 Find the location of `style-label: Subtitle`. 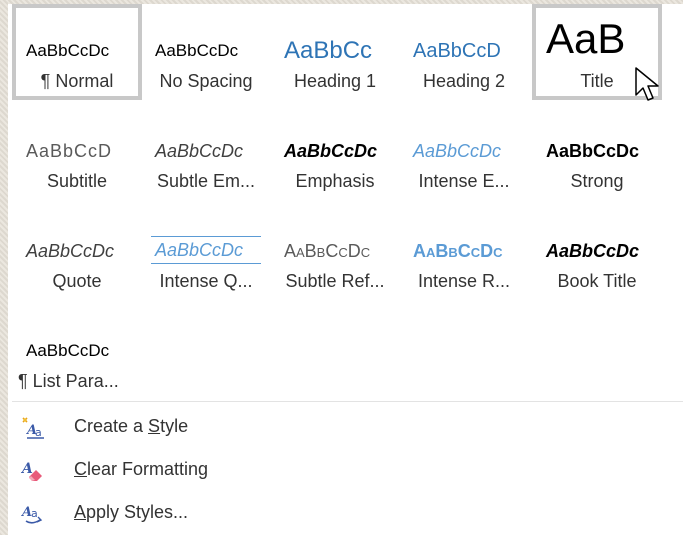

style-label: Subtitle is located at coordinates (77, 181).